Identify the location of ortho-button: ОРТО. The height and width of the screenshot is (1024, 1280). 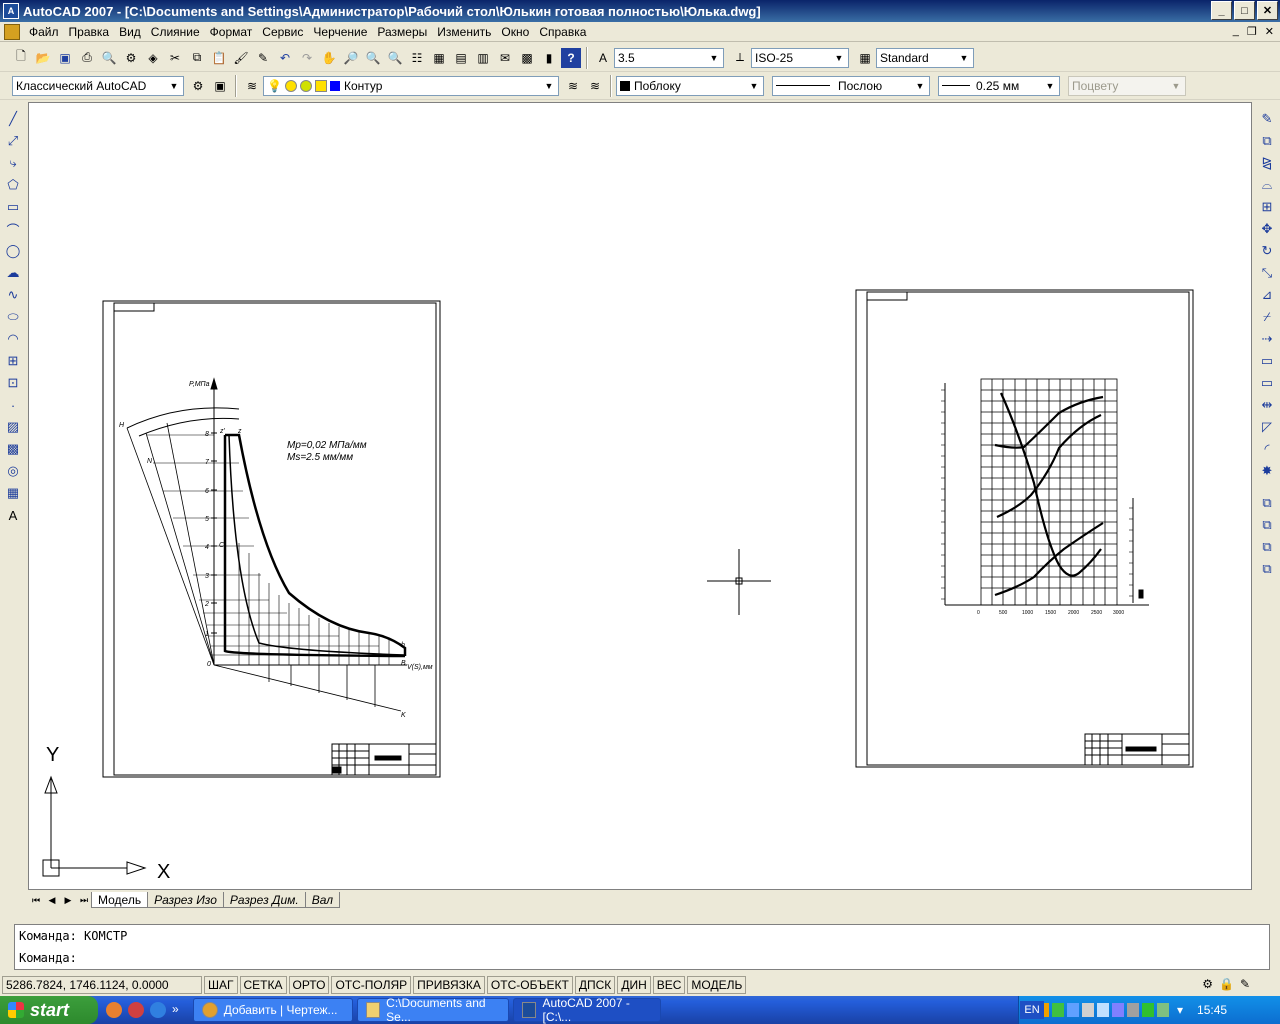
(309, 985).